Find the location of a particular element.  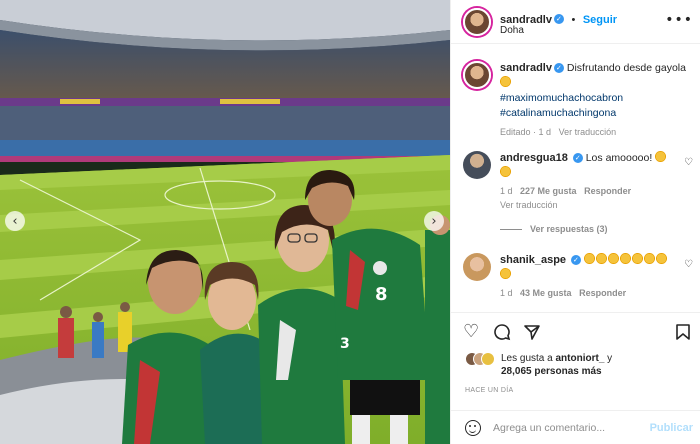

svg-text: 3 is located at coordinates (345, 344).